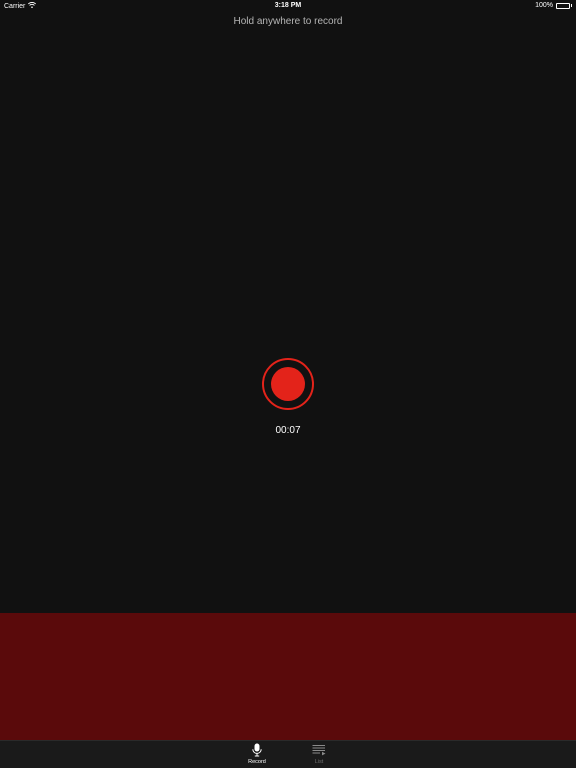  What do you see at coordinates (257, 762) in the screenshot?
I see `tab-record-label: Record` at bounding box center [257, 762].